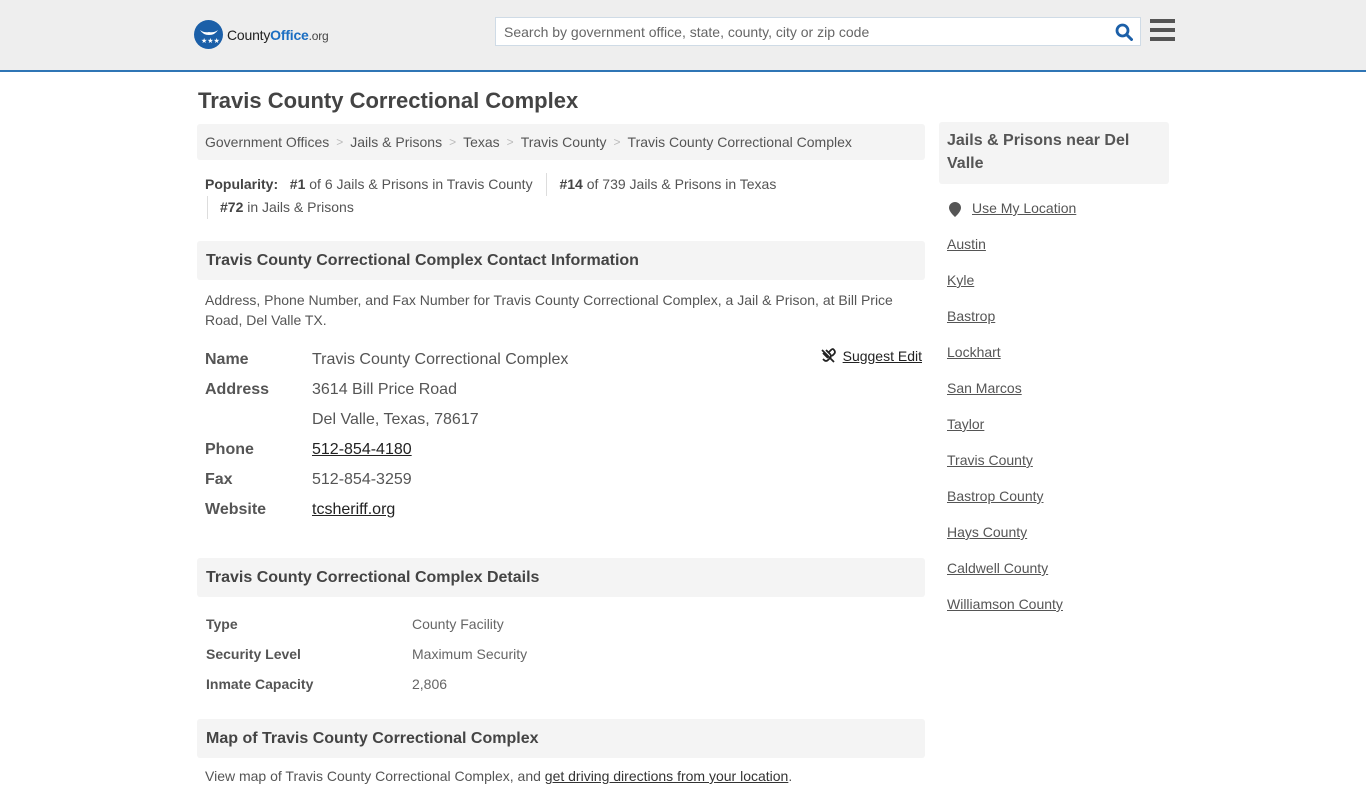 The image size is (1366, 786). I want to click on nearby-link-item: Hays County, so click(1054, 542).